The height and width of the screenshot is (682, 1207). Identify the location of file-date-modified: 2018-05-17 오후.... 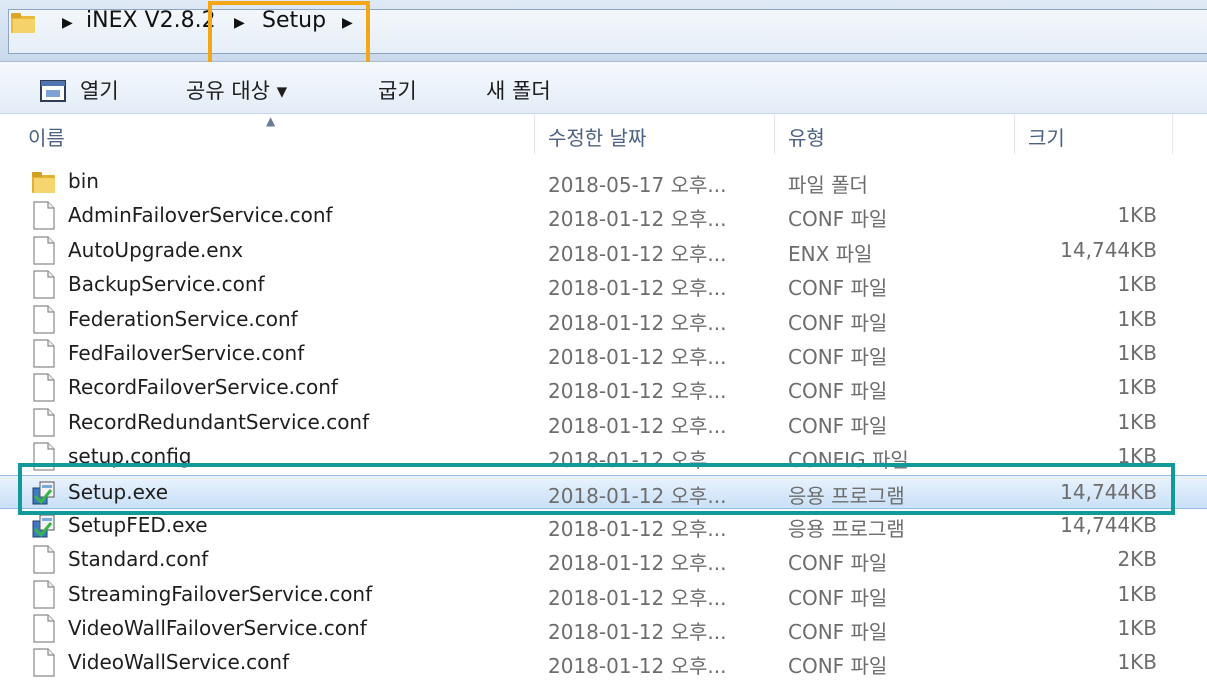
(637, 185).